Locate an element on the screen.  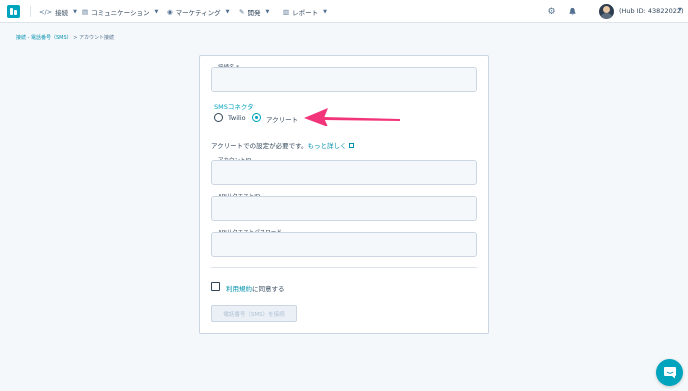
radio-twilio-label: Twilio is located at coordinates (237, 118).